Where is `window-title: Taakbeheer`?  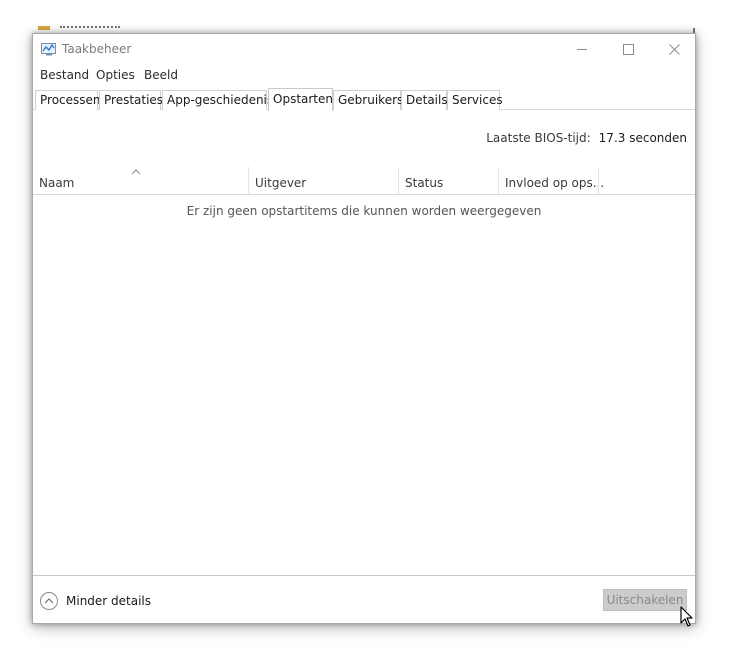
window-title: Taakbeheer is located at coordinates (97, 49).